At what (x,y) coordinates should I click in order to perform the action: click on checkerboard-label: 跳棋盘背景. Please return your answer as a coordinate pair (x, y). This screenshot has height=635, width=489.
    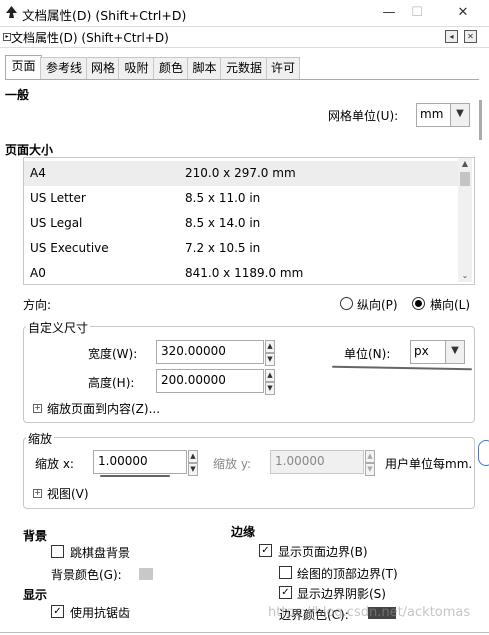
    Looking at the image, I should click on (100, 552).